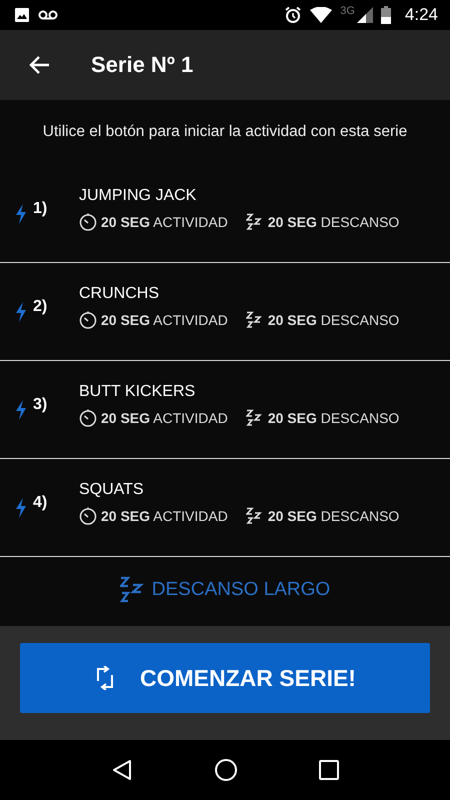 The height and width of the screenshot is (800, 450). Describe the element at coordinates (112, 489) in the screenshot. I see `exercise-name: SQUATS` at that location.